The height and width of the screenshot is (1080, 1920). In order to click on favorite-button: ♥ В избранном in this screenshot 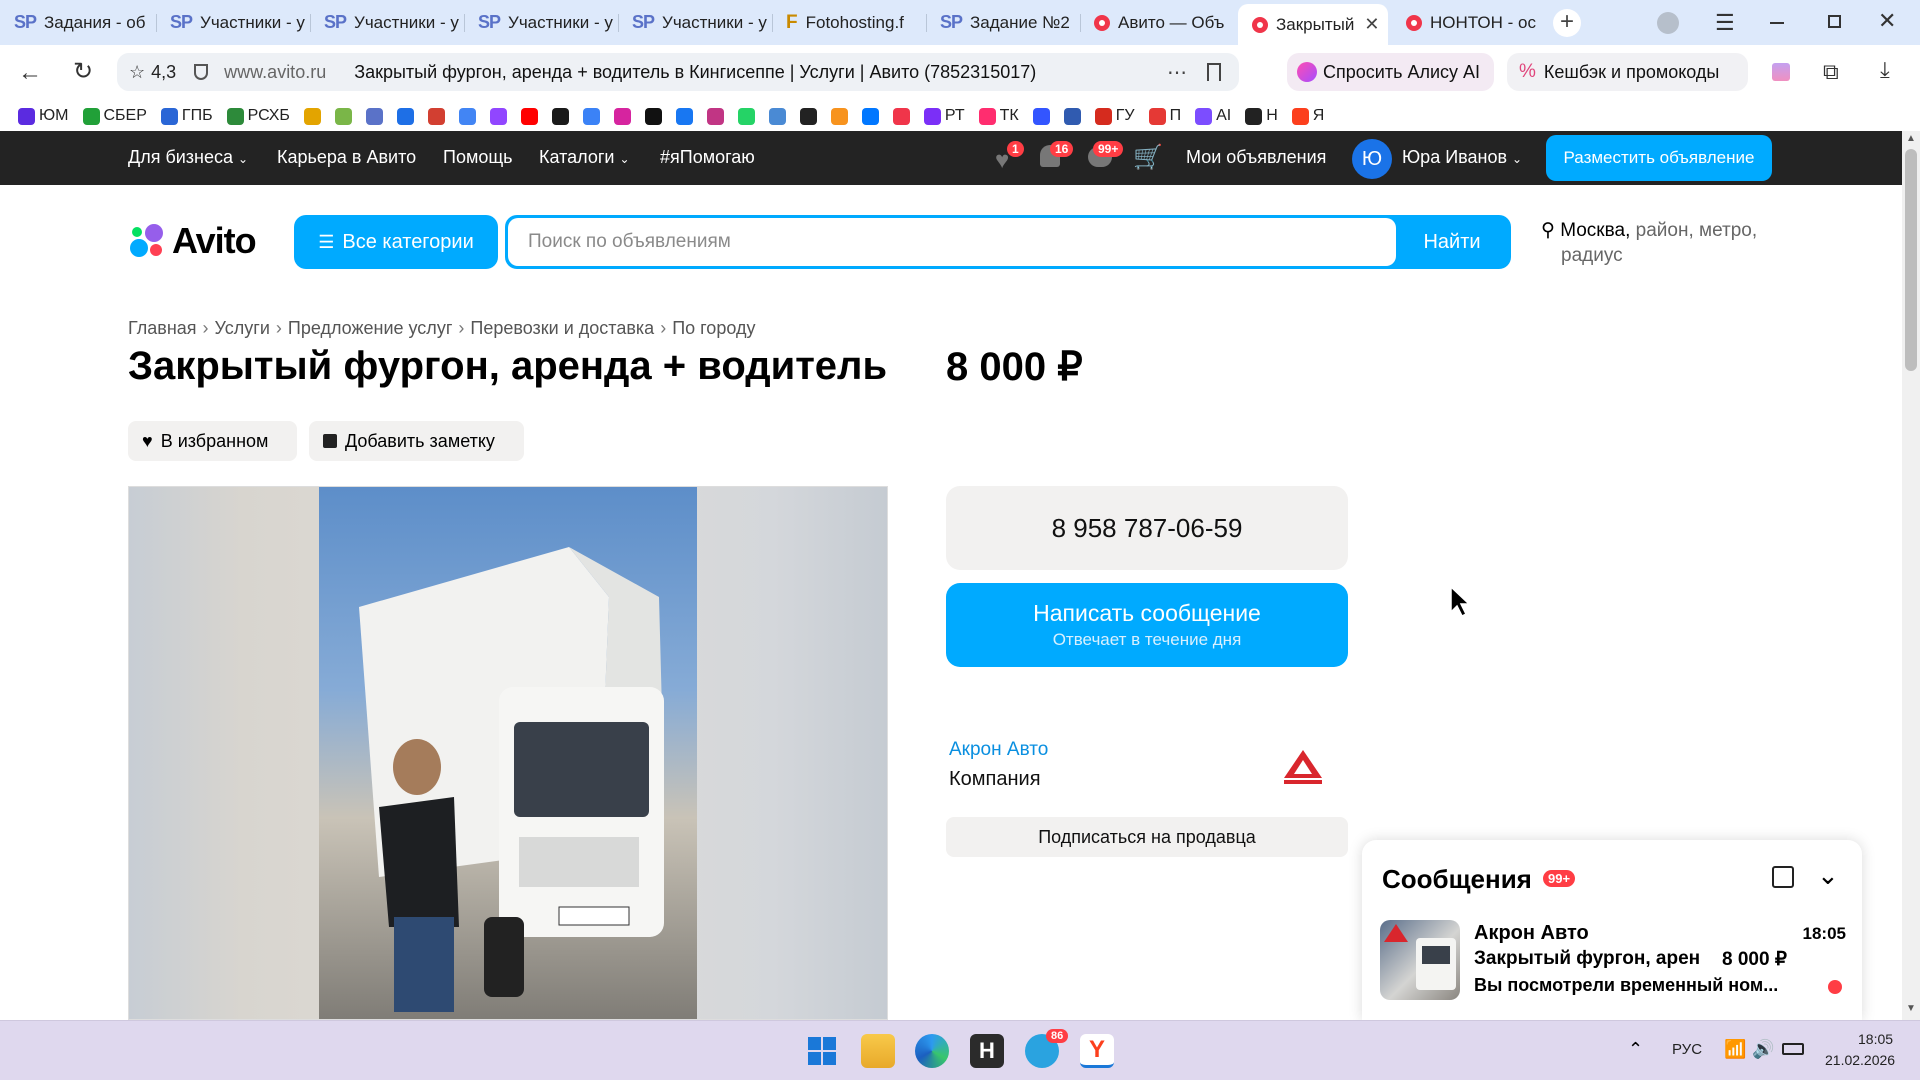, I will do `click(212, 441)`.